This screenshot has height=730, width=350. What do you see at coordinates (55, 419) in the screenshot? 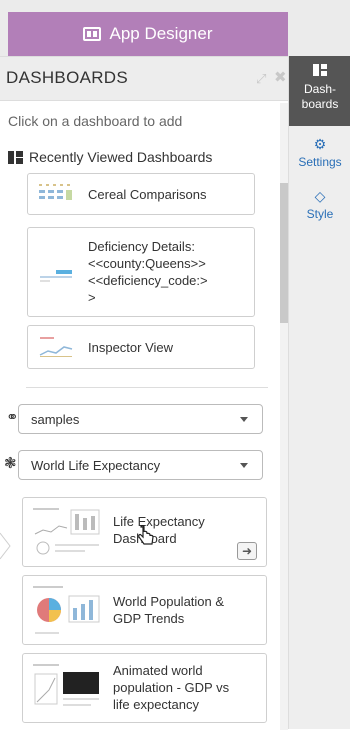
I see `connection-select-value: samples` at bounding box center [55, 419].